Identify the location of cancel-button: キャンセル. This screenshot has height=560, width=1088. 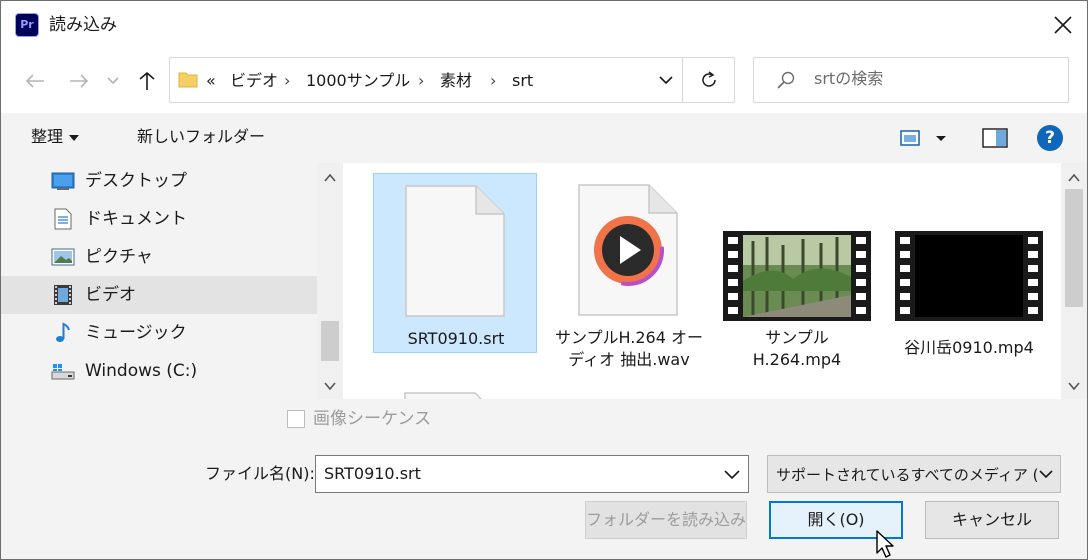
(992, 520).